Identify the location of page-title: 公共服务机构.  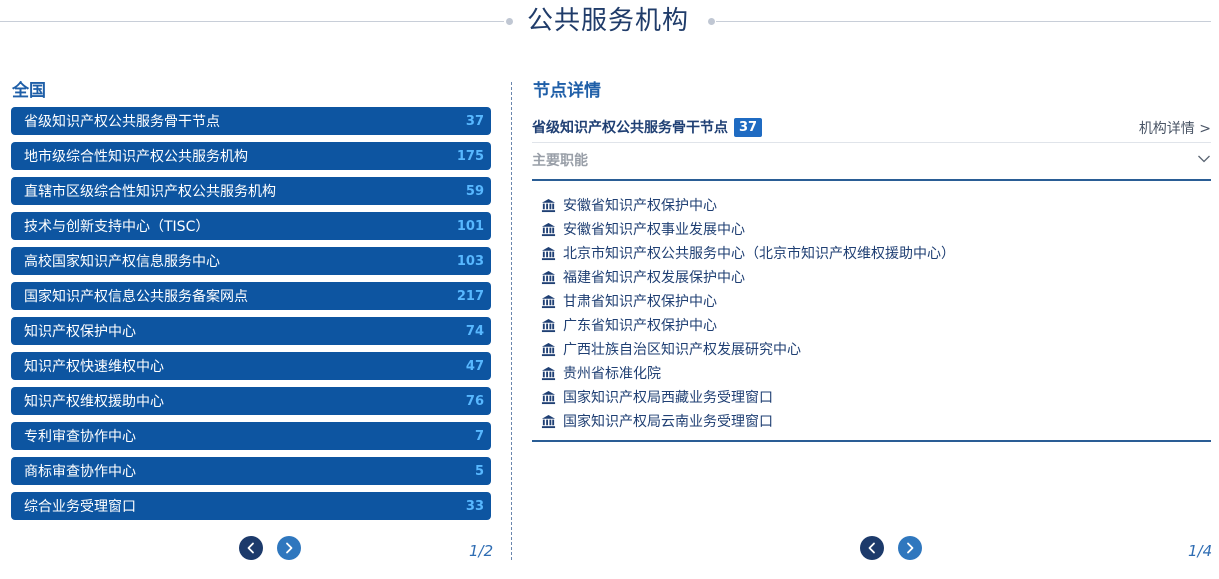
(608, 21).